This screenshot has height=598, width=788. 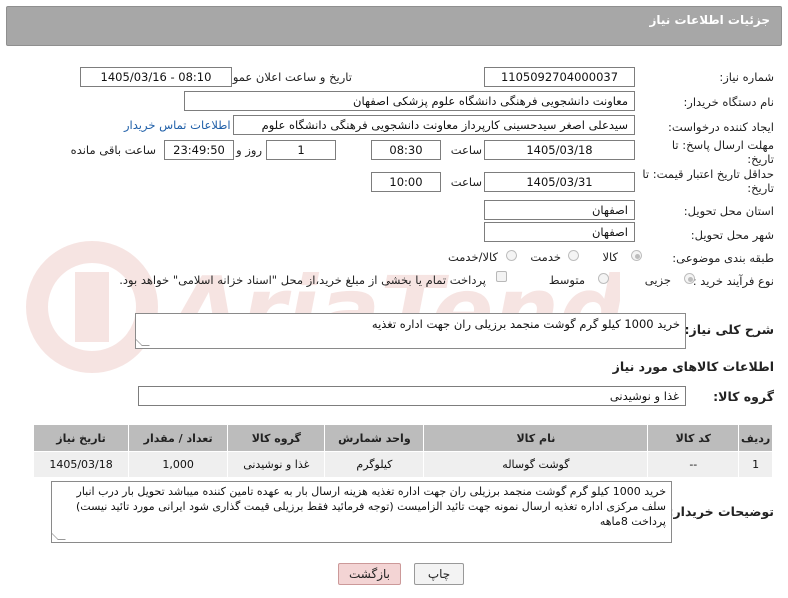 What do you see at coordinates (113, 150) in the screenshot?
I see `time-remaining-label: ساعت باقی مانده` at bounding box center [113, 150].